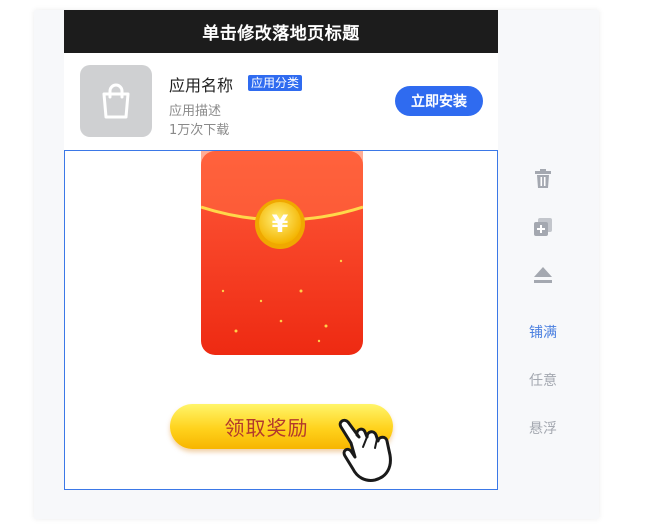  What do you see at coordinates (275, 83) in the screenshot?
I see `app-category-tag: 应用分类` at bounding box center [275, 83].